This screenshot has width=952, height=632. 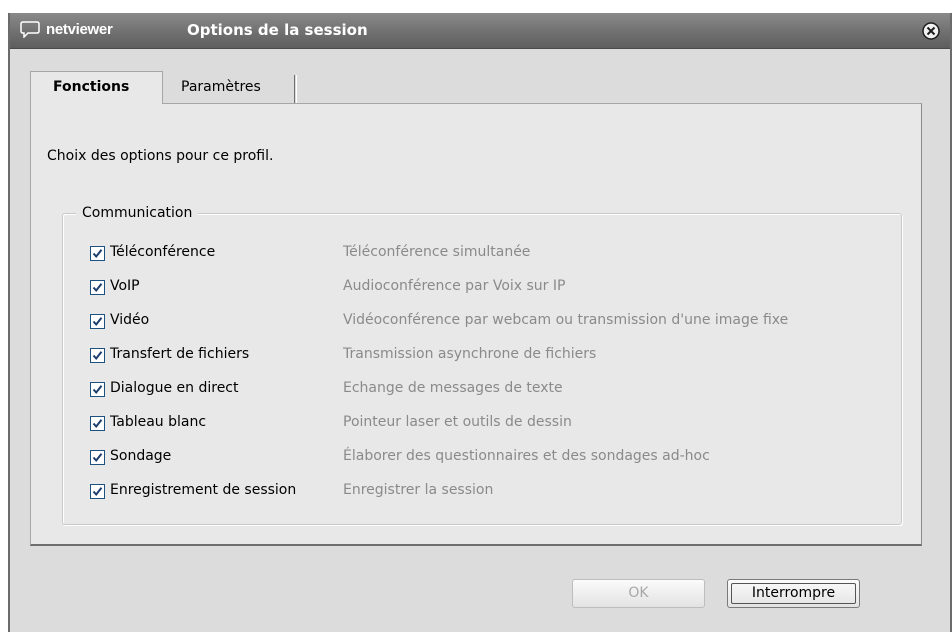 What do you see at coordinates (418, 490) in the screenshot?
I see `option-description: Enregistrer la session` at bounding box center [418, 490].